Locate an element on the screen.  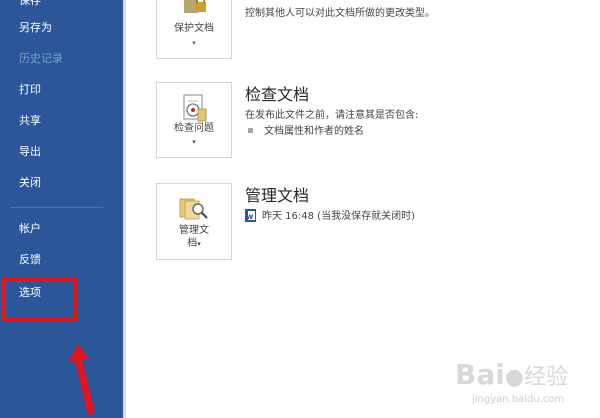
watermark-suffix: 经验 is located at coordinates (546, 377).